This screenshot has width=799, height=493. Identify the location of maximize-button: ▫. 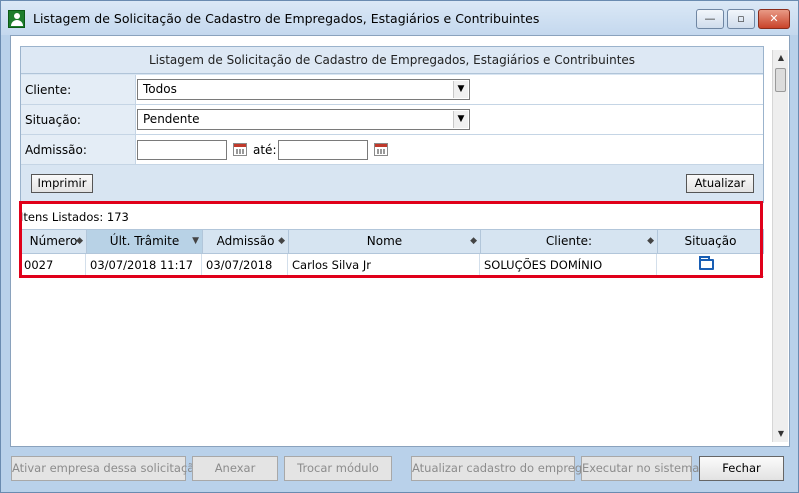
(741, 19).